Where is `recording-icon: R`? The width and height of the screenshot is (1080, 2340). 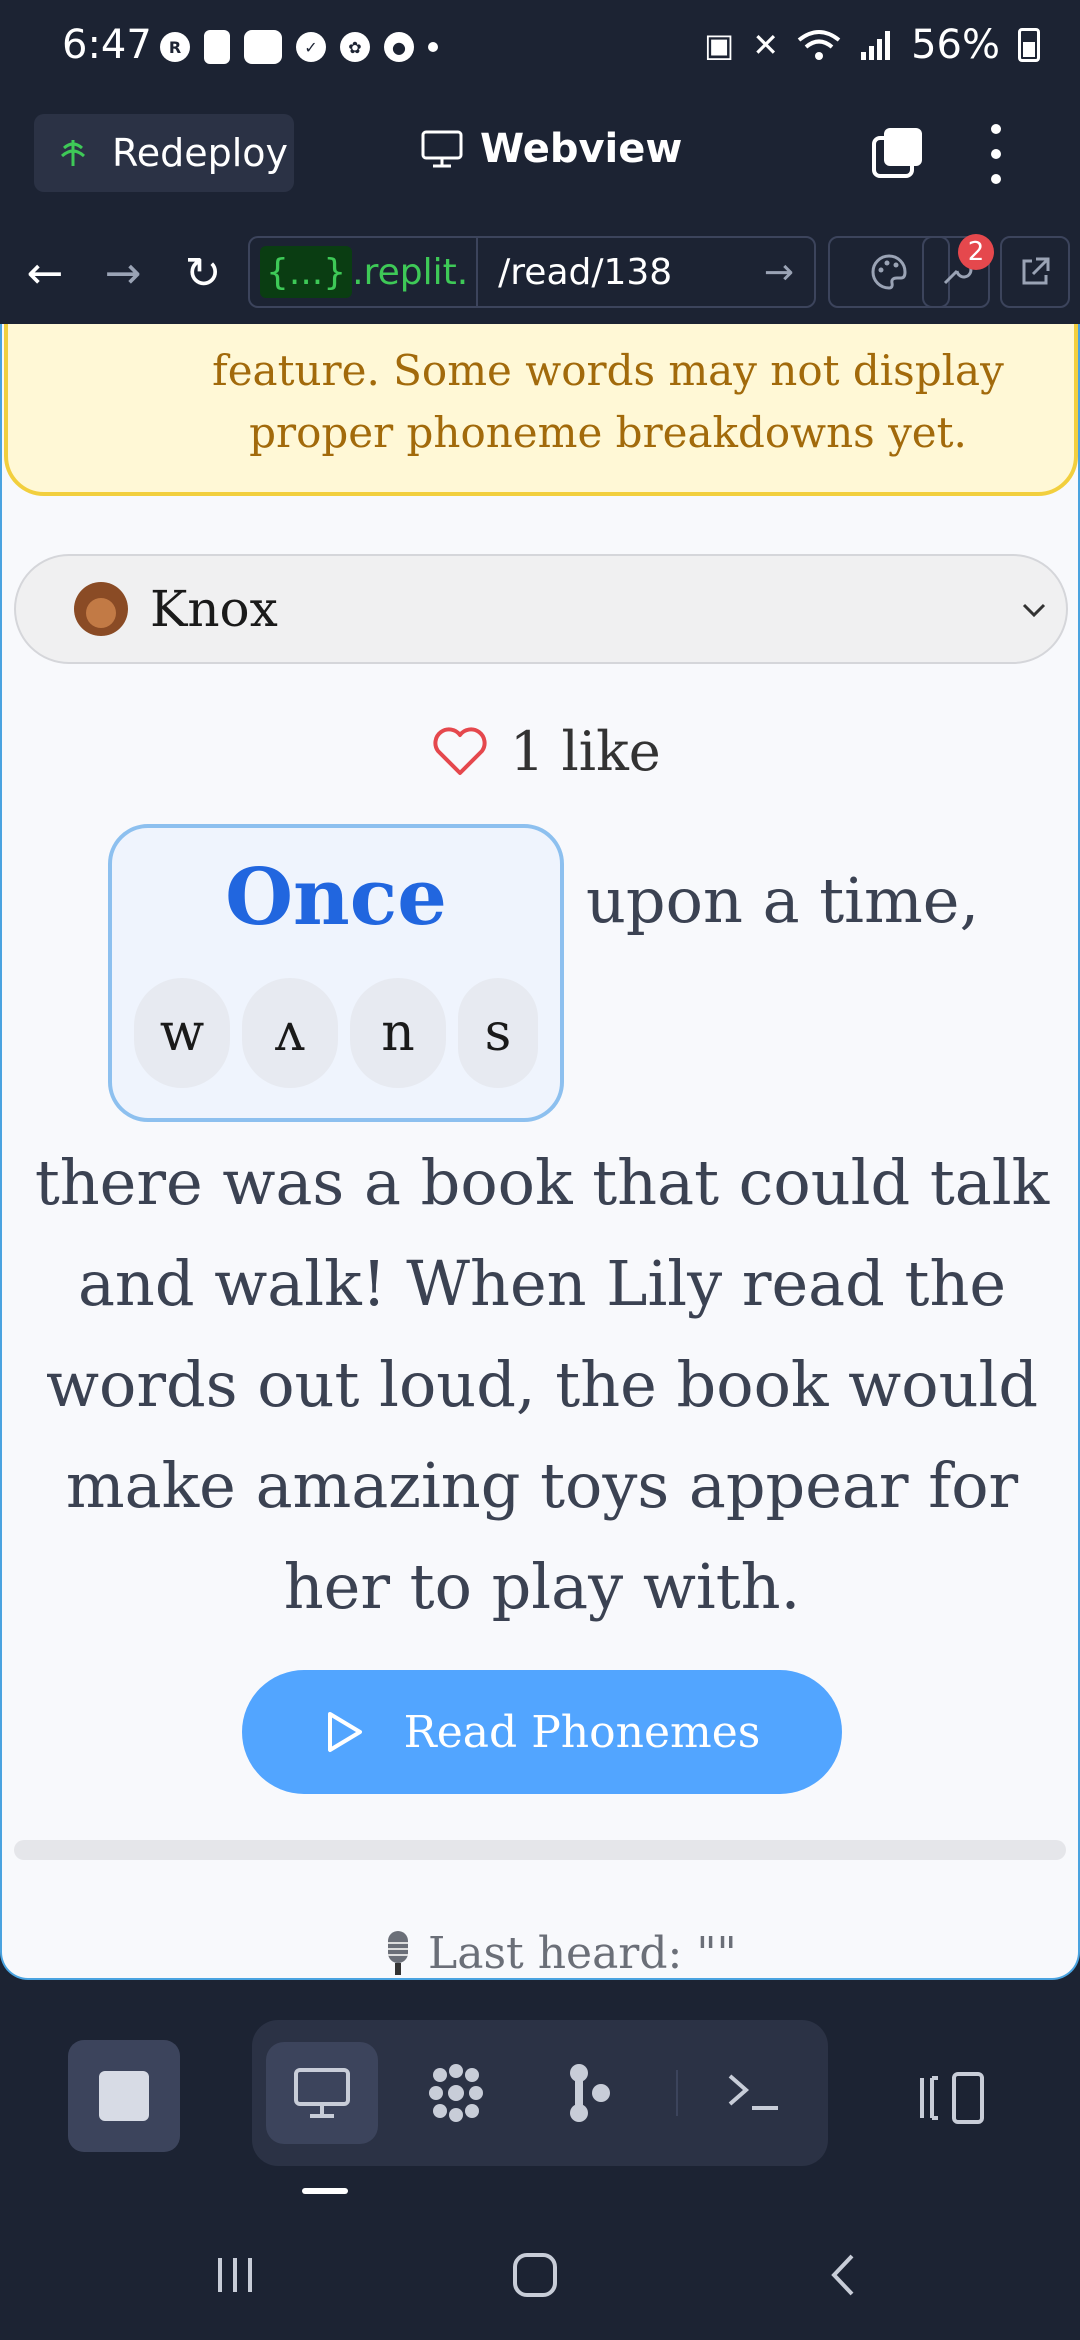
recording-icon: R is located at coordinates (175, 47).